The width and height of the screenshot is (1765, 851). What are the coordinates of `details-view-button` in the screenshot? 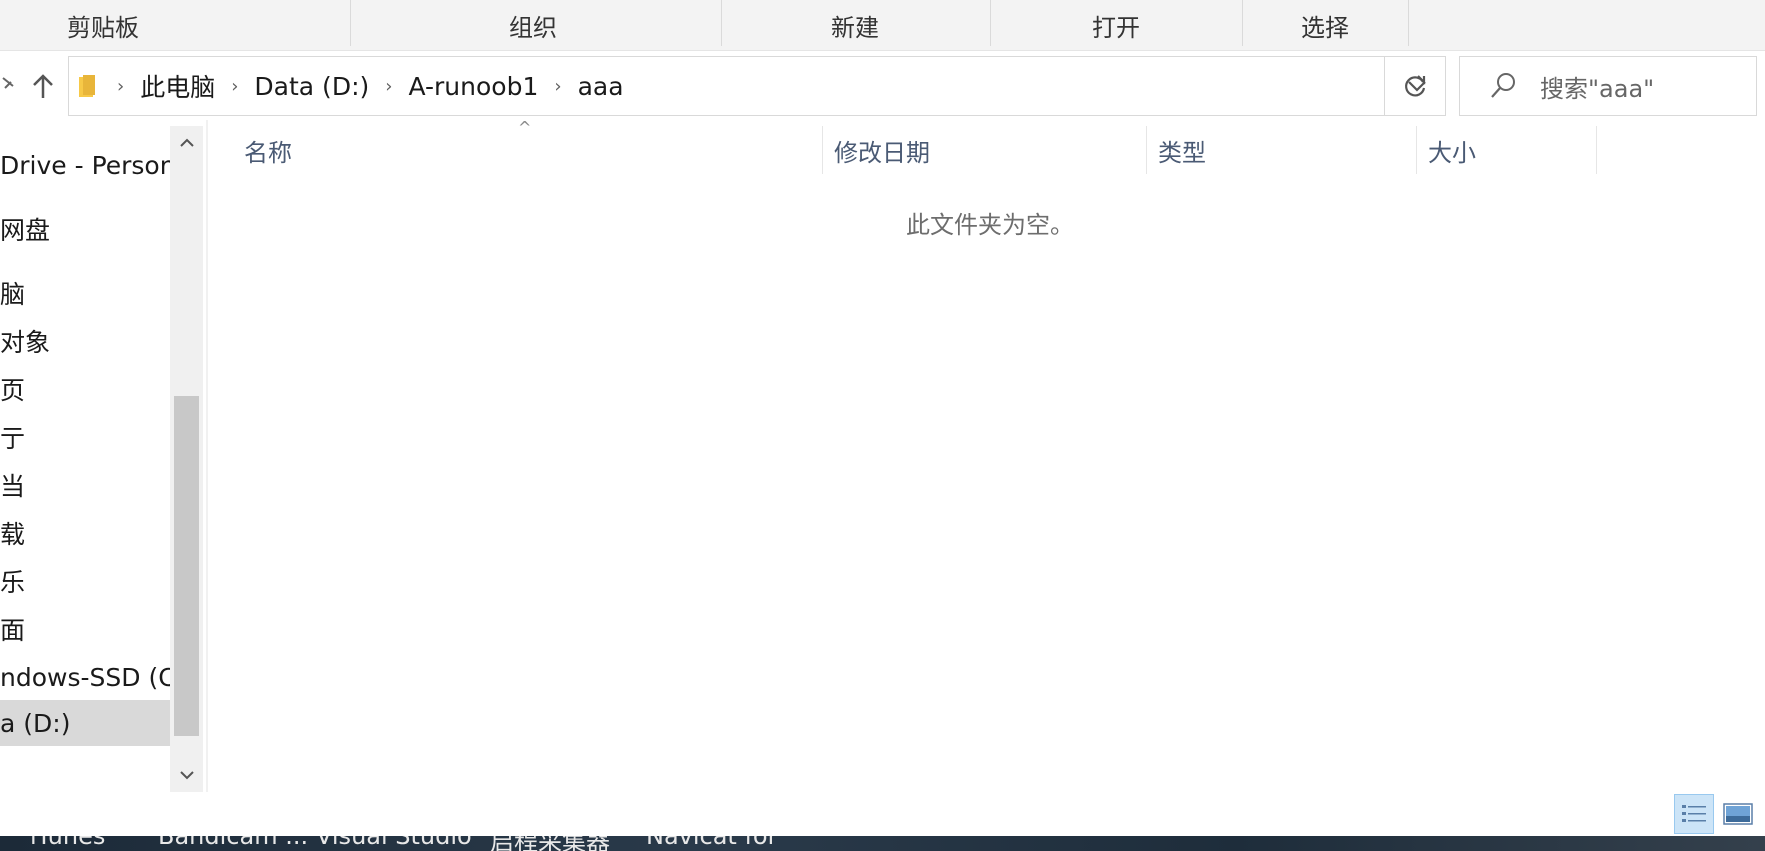 It's located at (1694, 814).